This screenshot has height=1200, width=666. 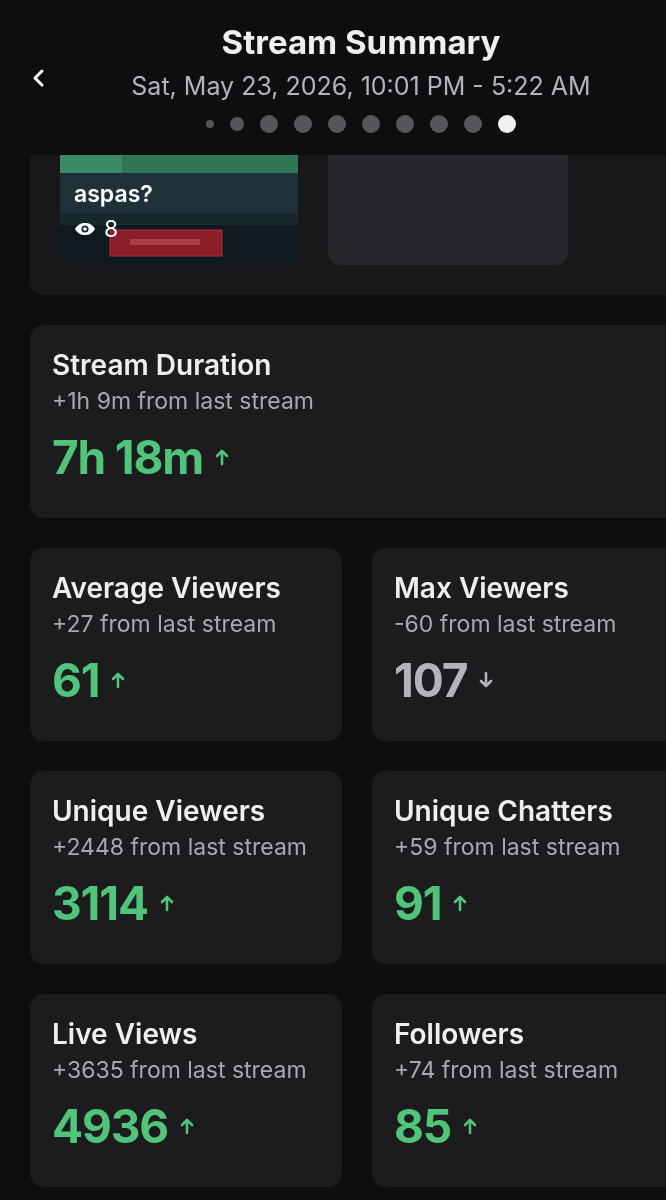 What do you see at coordinates (431, 680) in the screenshot?
I see `stat-value: 107` at bounding box center [431, 680].